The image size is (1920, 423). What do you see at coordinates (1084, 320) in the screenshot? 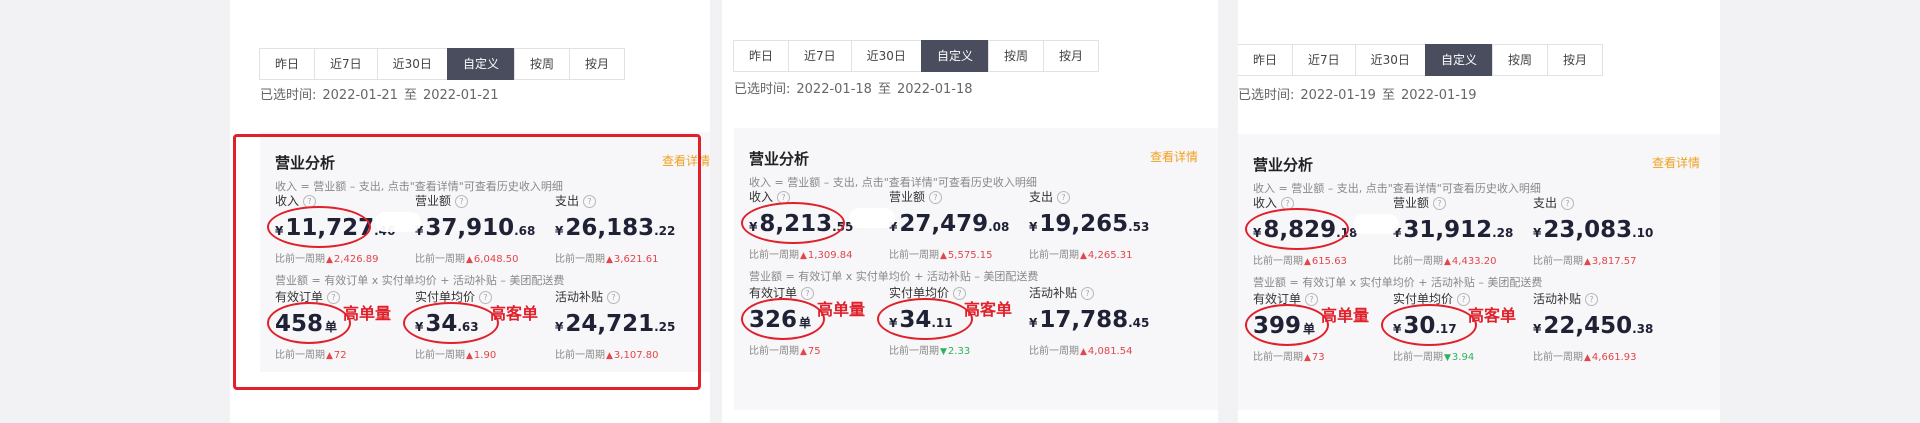
I see `value-integer: 17,788` at bounding box center [1084, 320].